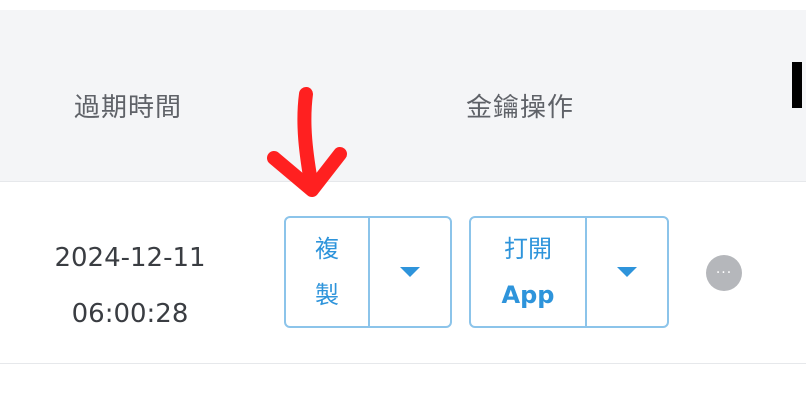  What do you see at coordinates (328, 272) in the screenshot?
I see `copy-button: 複 製` at bounding box center [328, 272].